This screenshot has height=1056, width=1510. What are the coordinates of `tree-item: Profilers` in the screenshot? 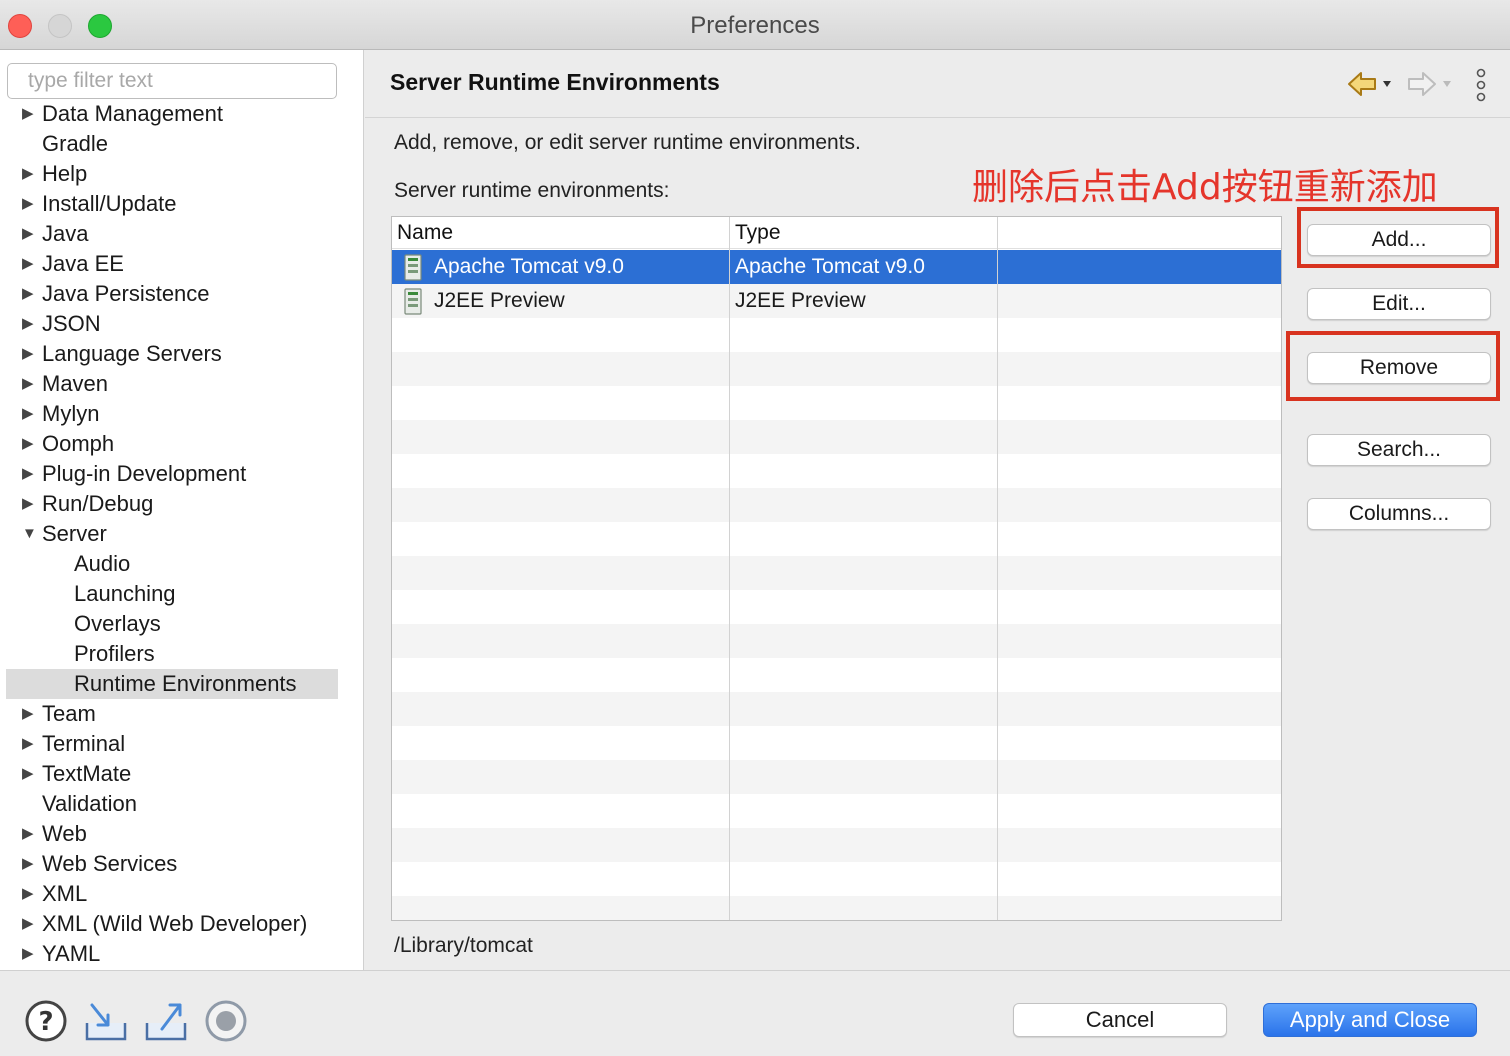 It's located at (172, 654).